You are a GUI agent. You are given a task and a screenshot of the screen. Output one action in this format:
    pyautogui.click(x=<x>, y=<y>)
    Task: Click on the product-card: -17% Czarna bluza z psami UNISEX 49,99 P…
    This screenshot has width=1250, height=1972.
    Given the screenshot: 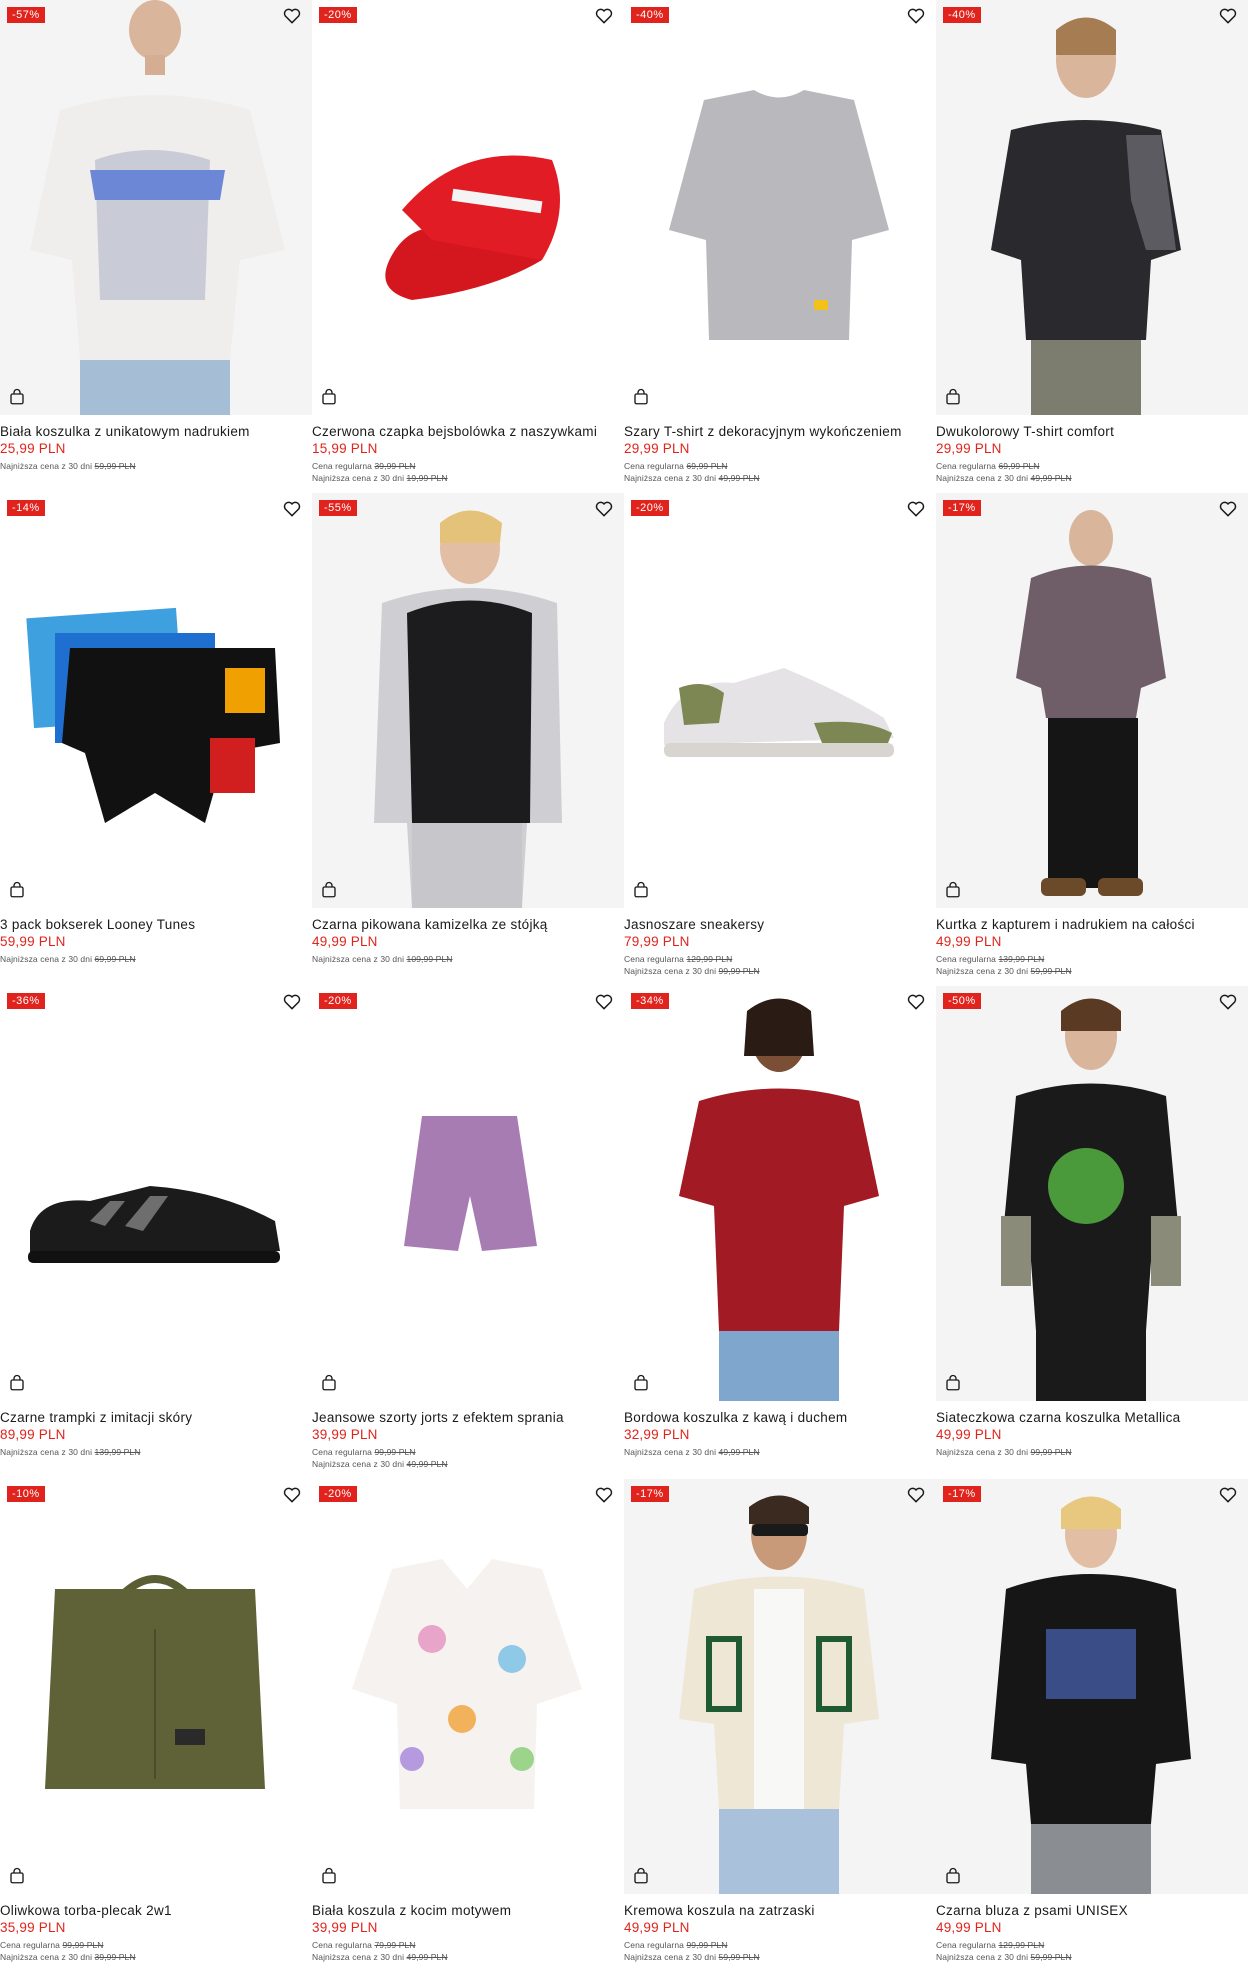 What is the action you would take?
    pyautogui.click(x=1092, y=1725)
    